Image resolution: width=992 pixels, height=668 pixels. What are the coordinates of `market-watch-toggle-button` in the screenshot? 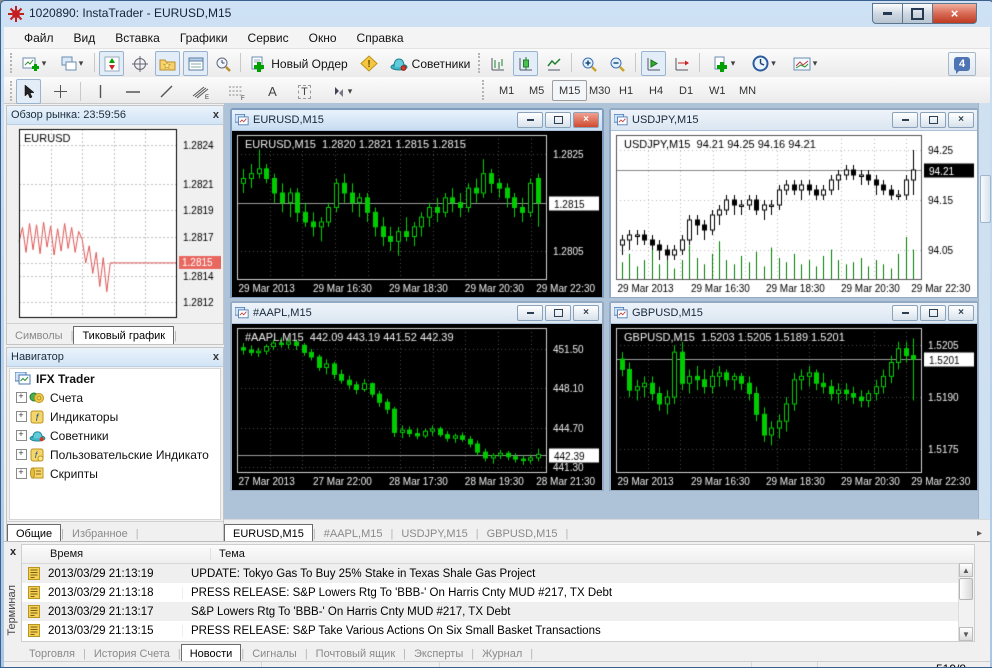 It's located at (111, 63).